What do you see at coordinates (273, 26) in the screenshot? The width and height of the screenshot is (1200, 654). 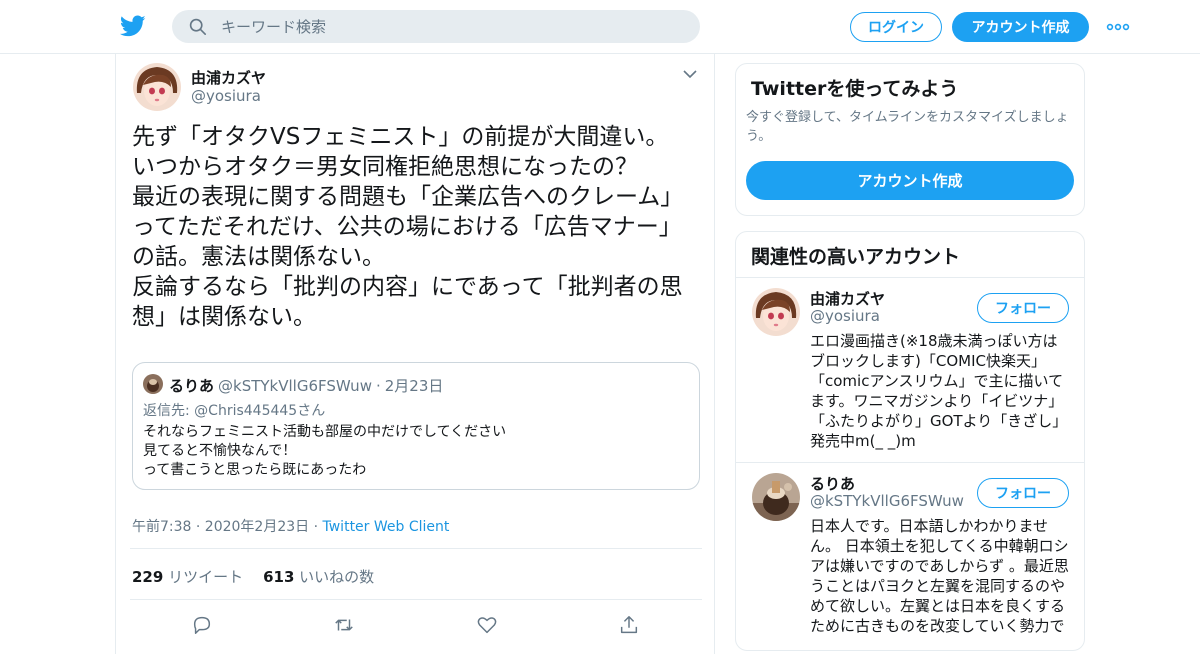 I see `search-input: キーワード検索` at bounding box center [273, 26].